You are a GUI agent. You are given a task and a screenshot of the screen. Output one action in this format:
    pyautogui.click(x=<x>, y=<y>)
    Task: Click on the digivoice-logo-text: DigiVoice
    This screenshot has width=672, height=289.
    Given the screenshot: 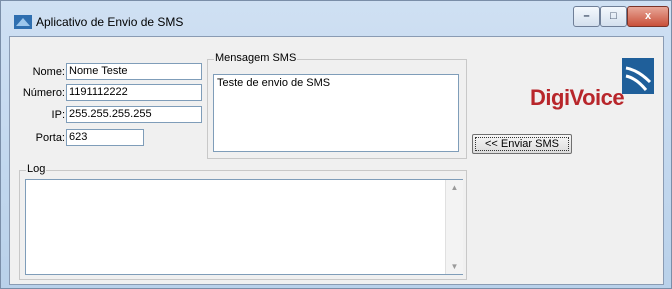 What is the action you would take?
    pyautogui.click(x=577, y=97)
    